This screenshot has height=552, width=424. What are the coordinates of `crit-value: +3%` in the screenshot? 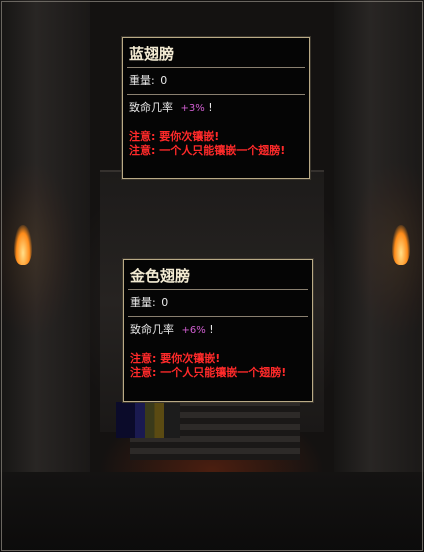 It's located at (192, 108).